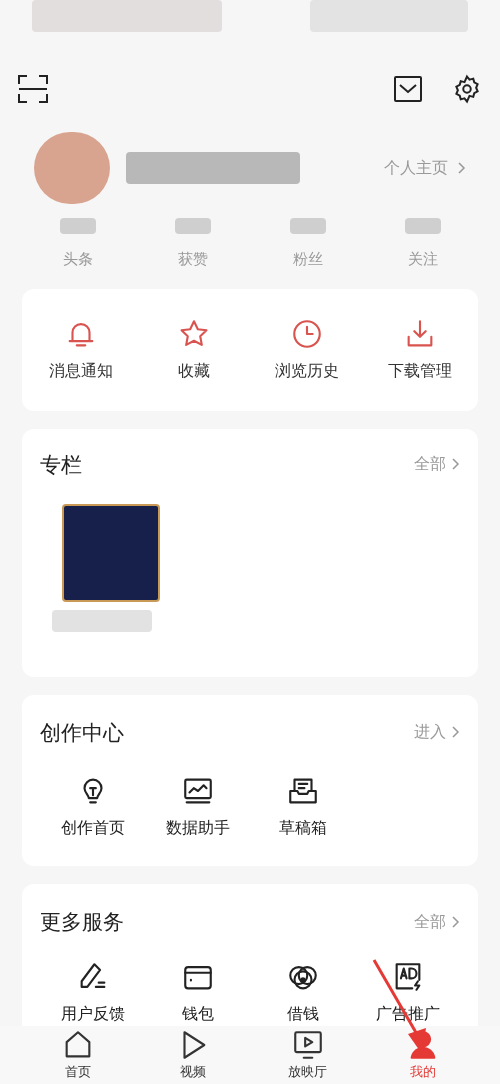 The width and height of the screenshot is (500, 1084). What do you see at coordinates (302, 807) in the screenshot?
I see `menu-item: 草稿箱` at bounding box center [302, 807].